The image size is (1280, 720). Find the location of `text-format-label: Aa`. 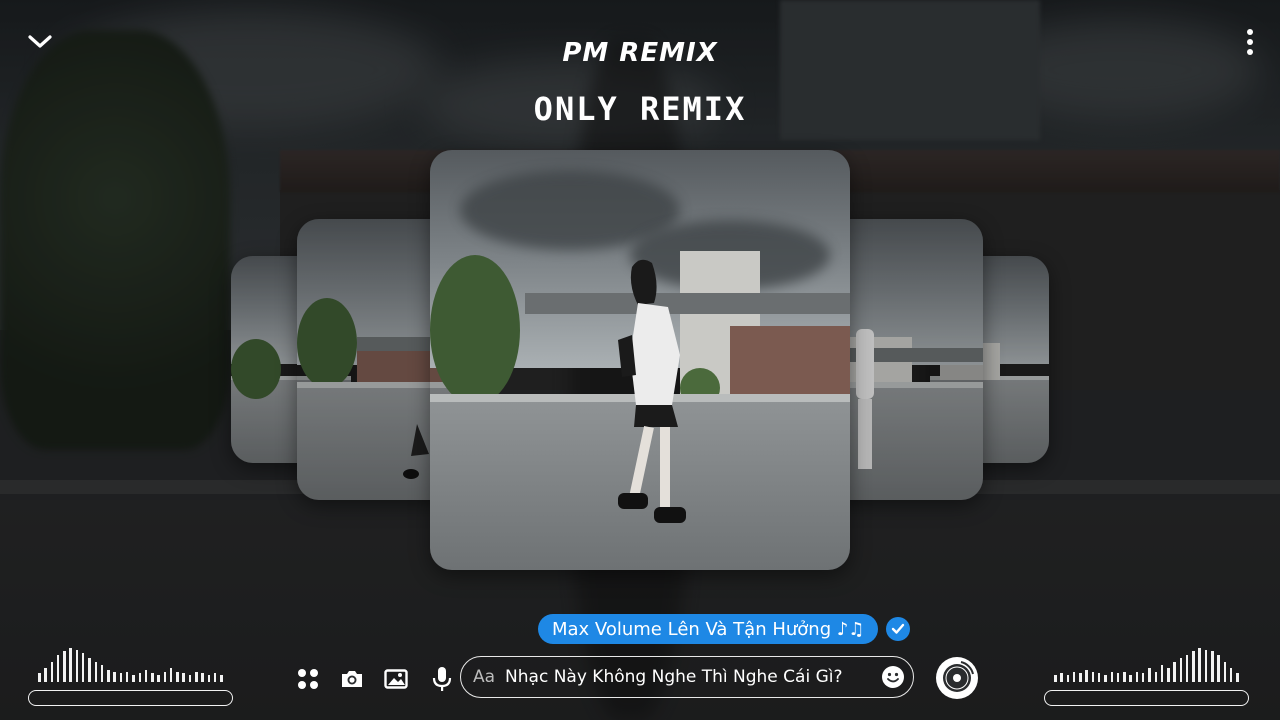

text-format-label: Aa is located at coordinates (484, 677).